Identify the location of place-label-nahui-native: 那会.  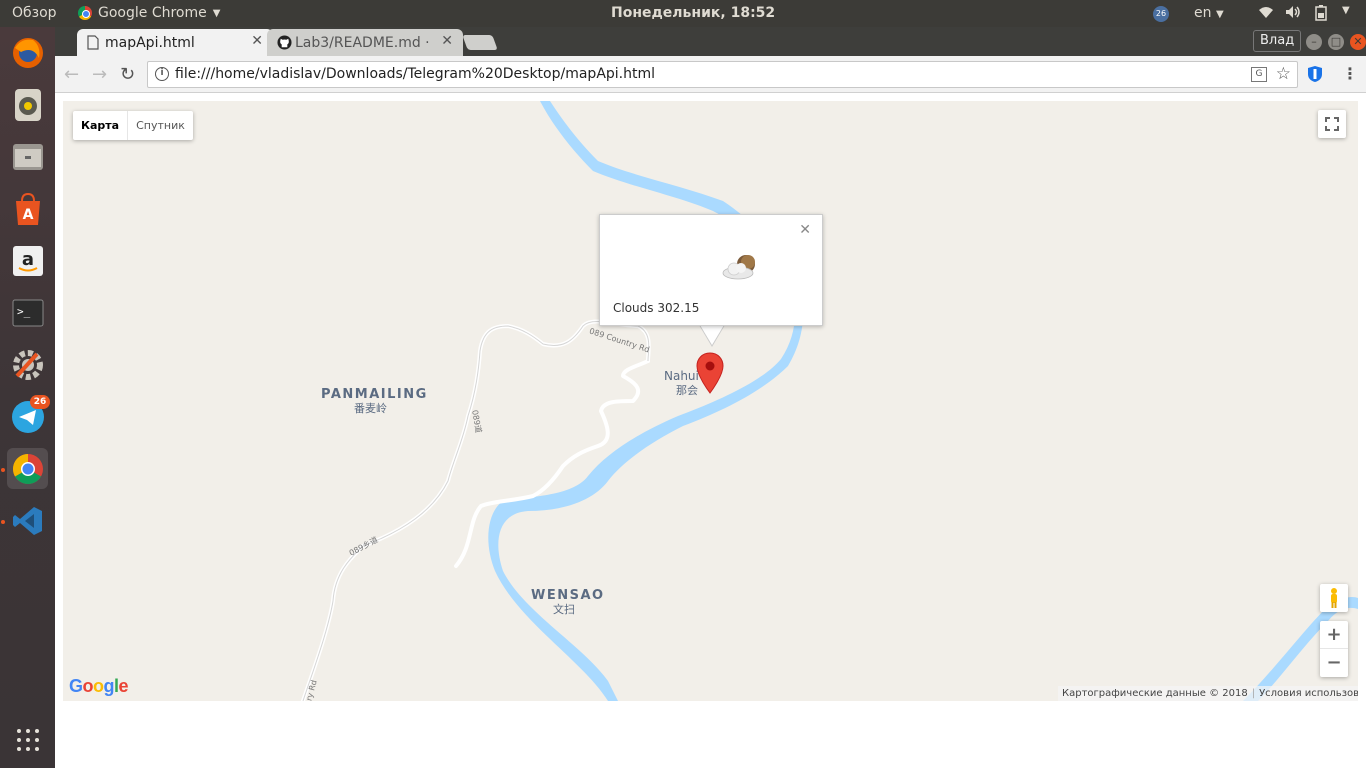
(687, 390).